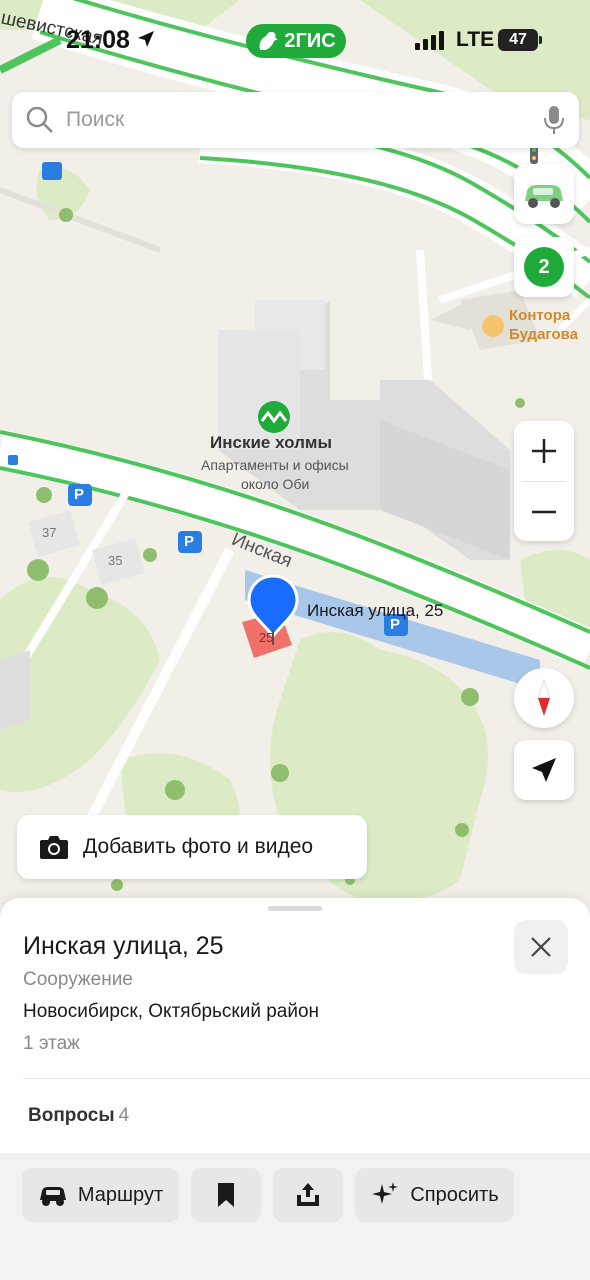  Describe the element at coordinates (306, 1078) in the screenshot. I see `divider` at that location.